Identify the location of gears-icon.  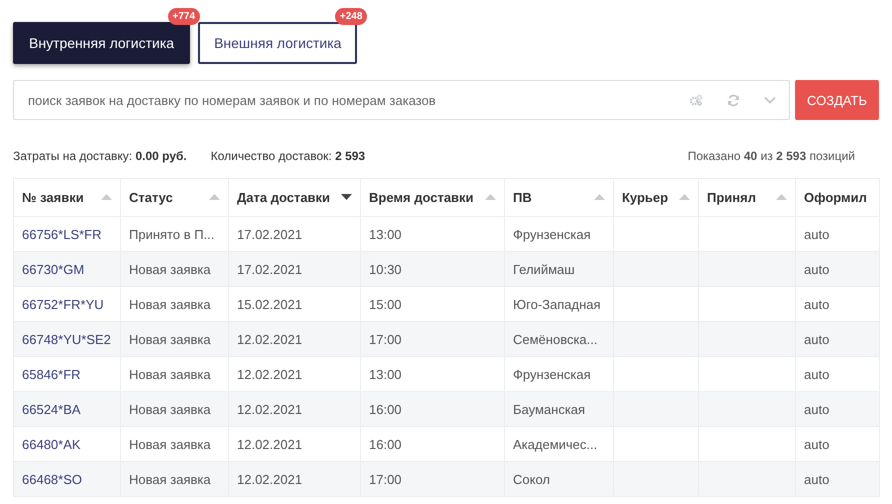
(696, 100).